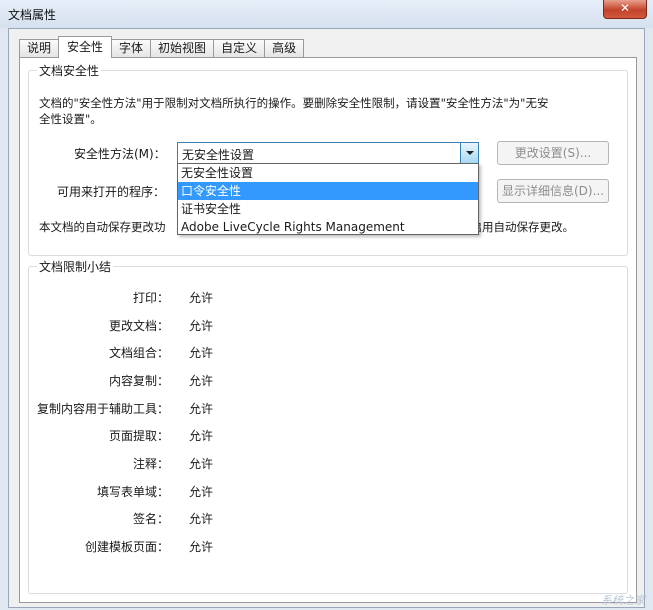  Describe the element at coordinates (179, 299) in the screenshot. I see `restriction-row: 打印： 允许` at that location.